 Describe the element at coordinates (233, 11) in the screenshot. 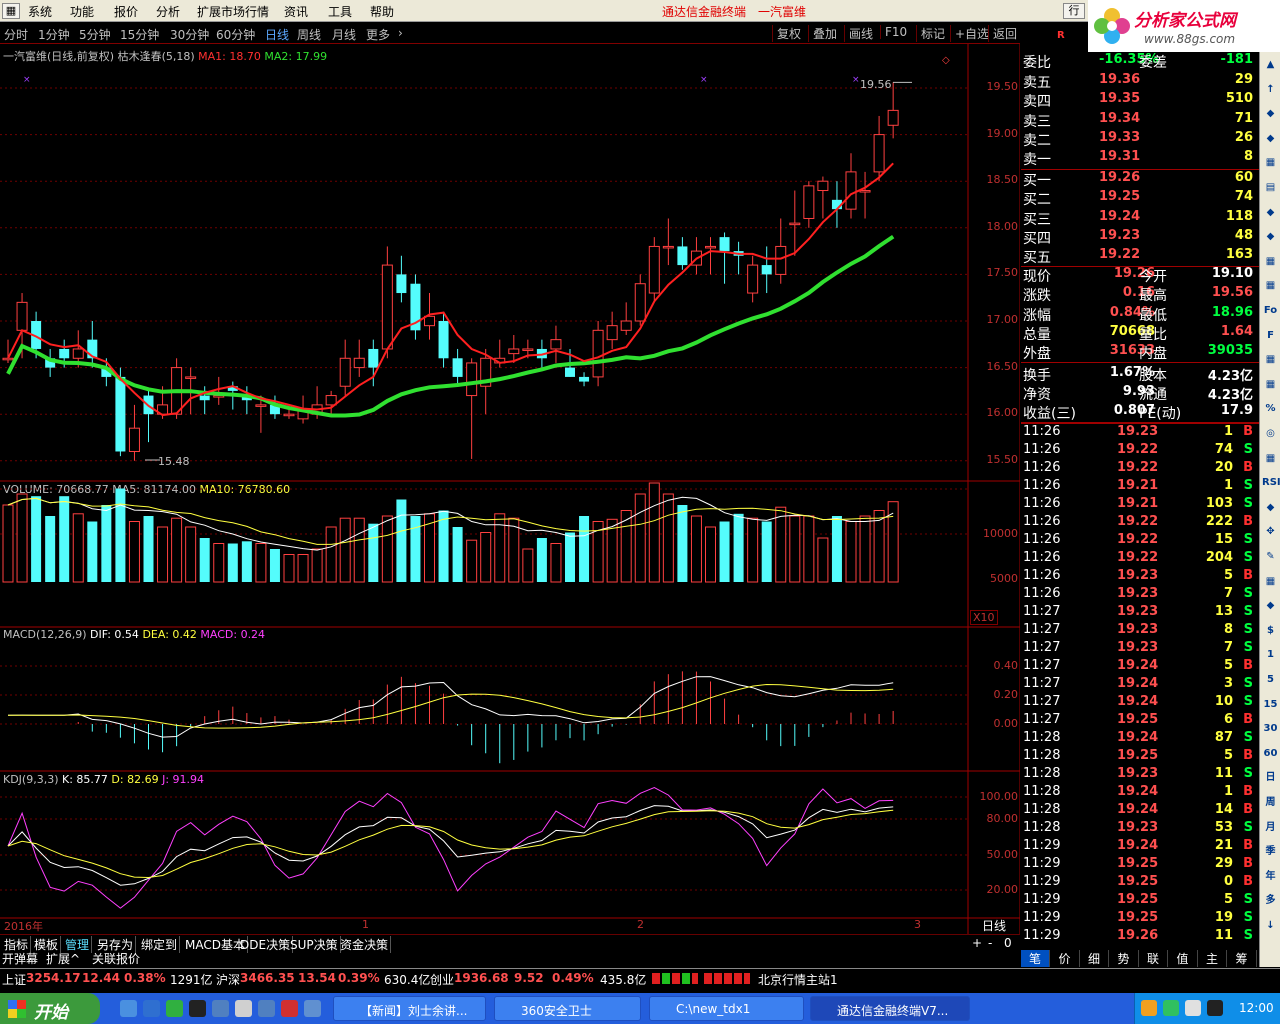

I see `menu-item-4: 扩展市场行情` at that location.